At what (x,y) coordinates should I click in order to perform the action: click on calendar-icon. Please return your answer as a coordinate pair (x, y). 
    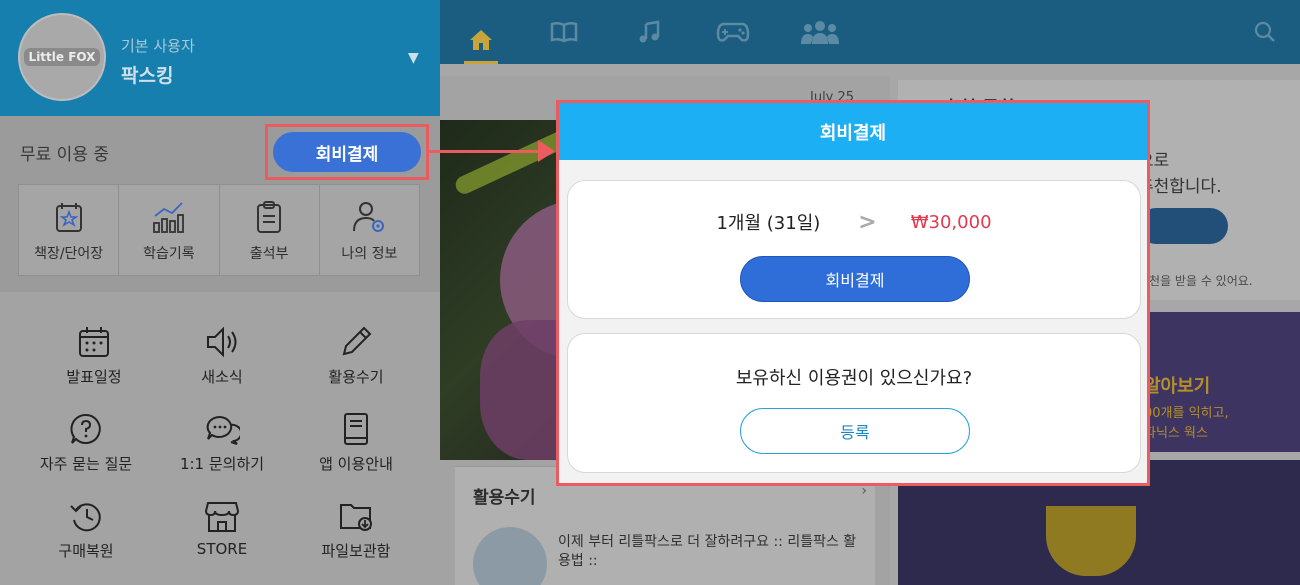
    Looking at the image, I should click on (94, 342).